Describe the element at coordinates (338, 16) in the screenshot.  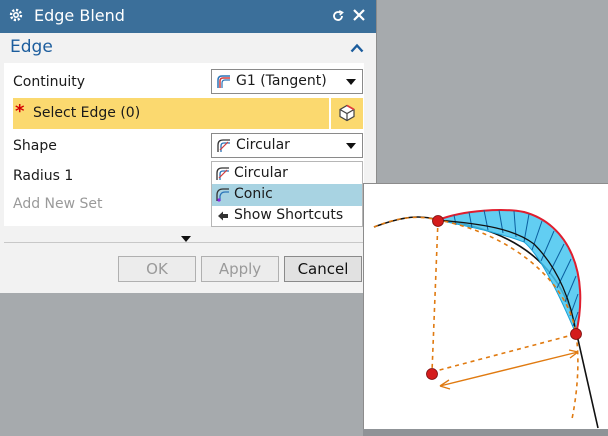
I see `reset-icon` at that location.